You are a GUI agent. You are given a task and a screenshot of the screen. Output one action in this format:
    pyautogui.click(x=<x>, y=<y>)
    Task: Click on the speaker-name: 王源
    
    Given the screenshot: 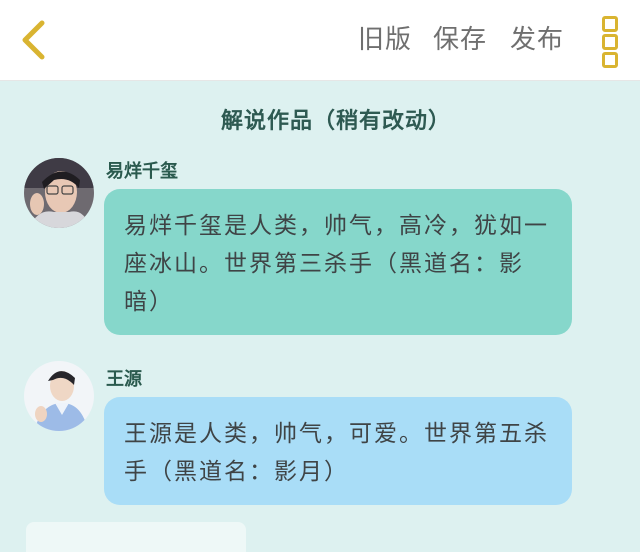 What is the action you would take?
    pyautogui.click(x=124, y=379)
    